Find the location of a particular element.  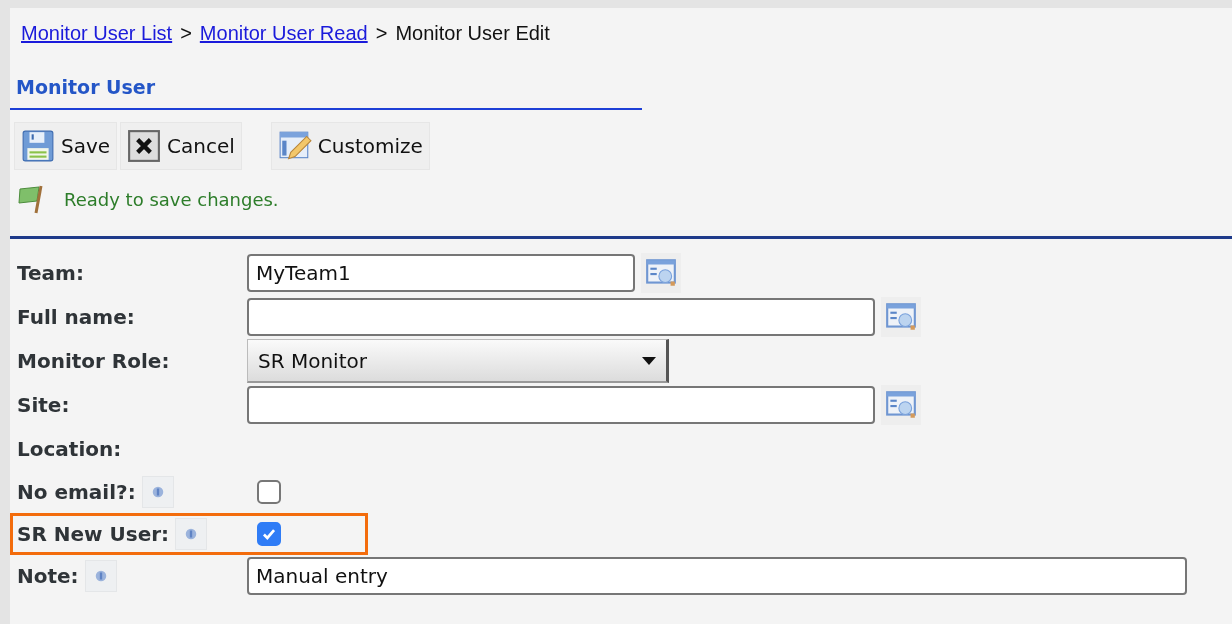

field-label: SR New User: is located at coordinates (93, 534).